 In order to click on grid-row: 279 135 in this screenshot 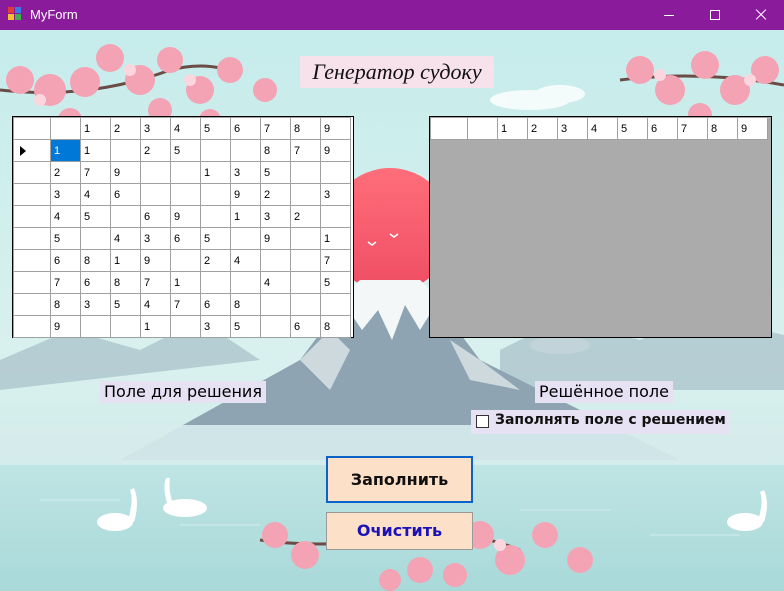, I will do `click(182, 172)`.